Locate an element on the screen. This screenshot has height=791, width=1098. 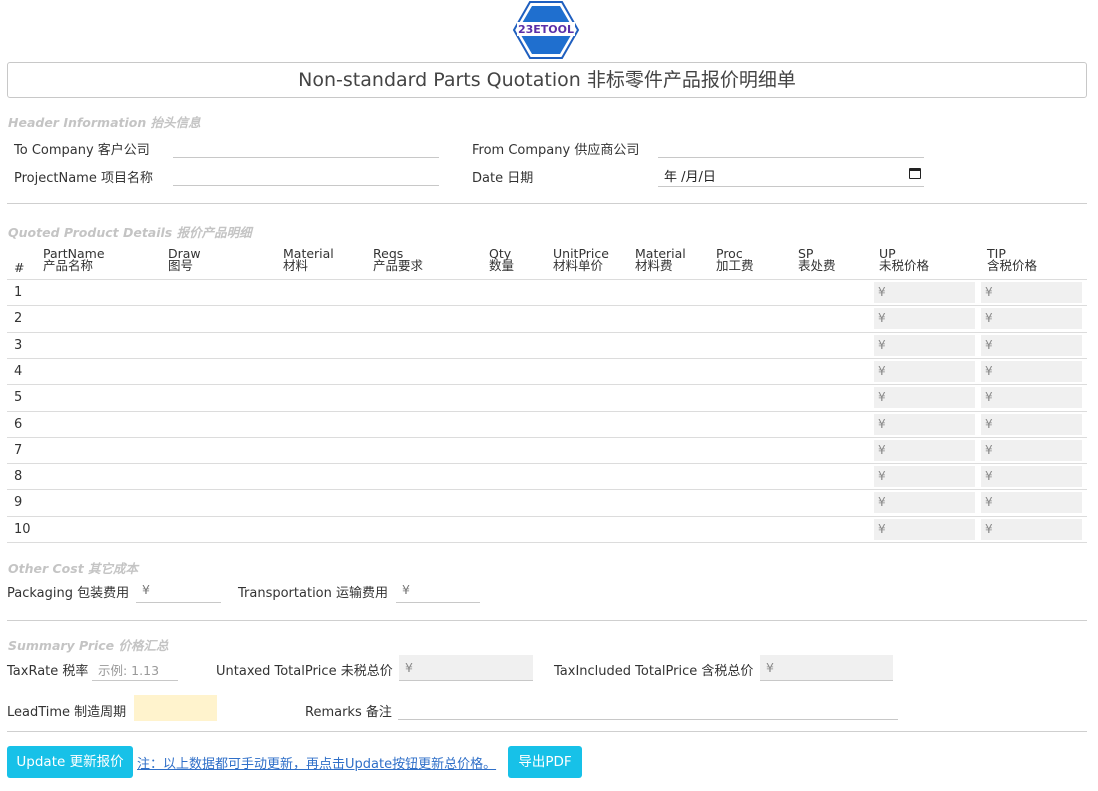
update-button: Update 更新报价 is located at coordinates (70, 762).